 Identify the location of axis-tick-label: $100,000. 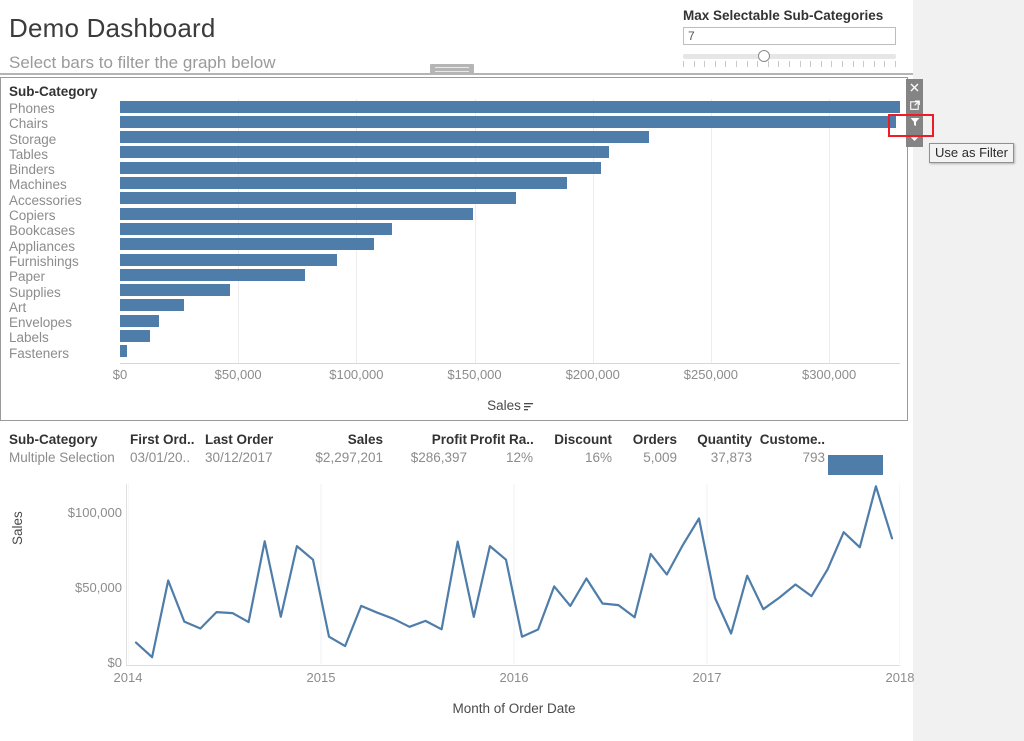
(356, 374).